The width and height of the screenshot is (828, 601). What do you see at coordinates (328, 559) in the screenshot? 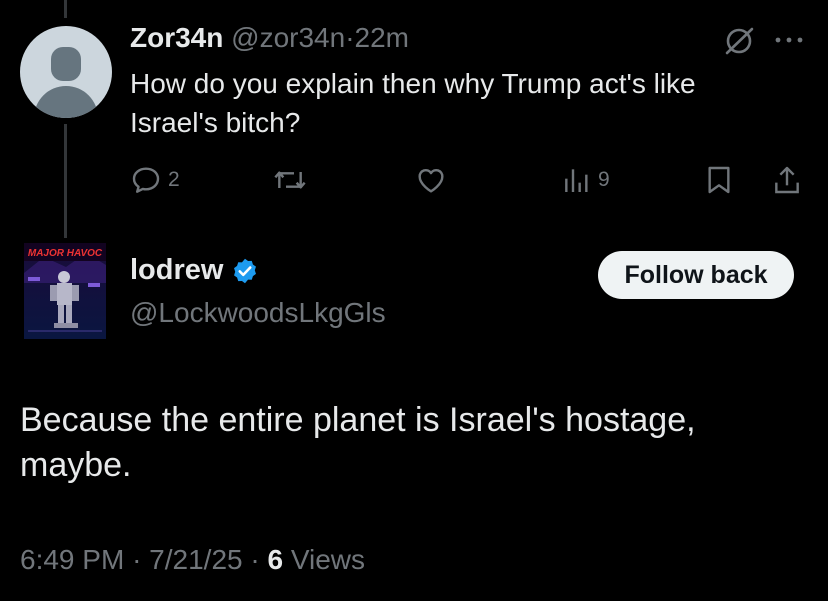
I see `tweet-views-label: Views` at bounding box center [328, 559].